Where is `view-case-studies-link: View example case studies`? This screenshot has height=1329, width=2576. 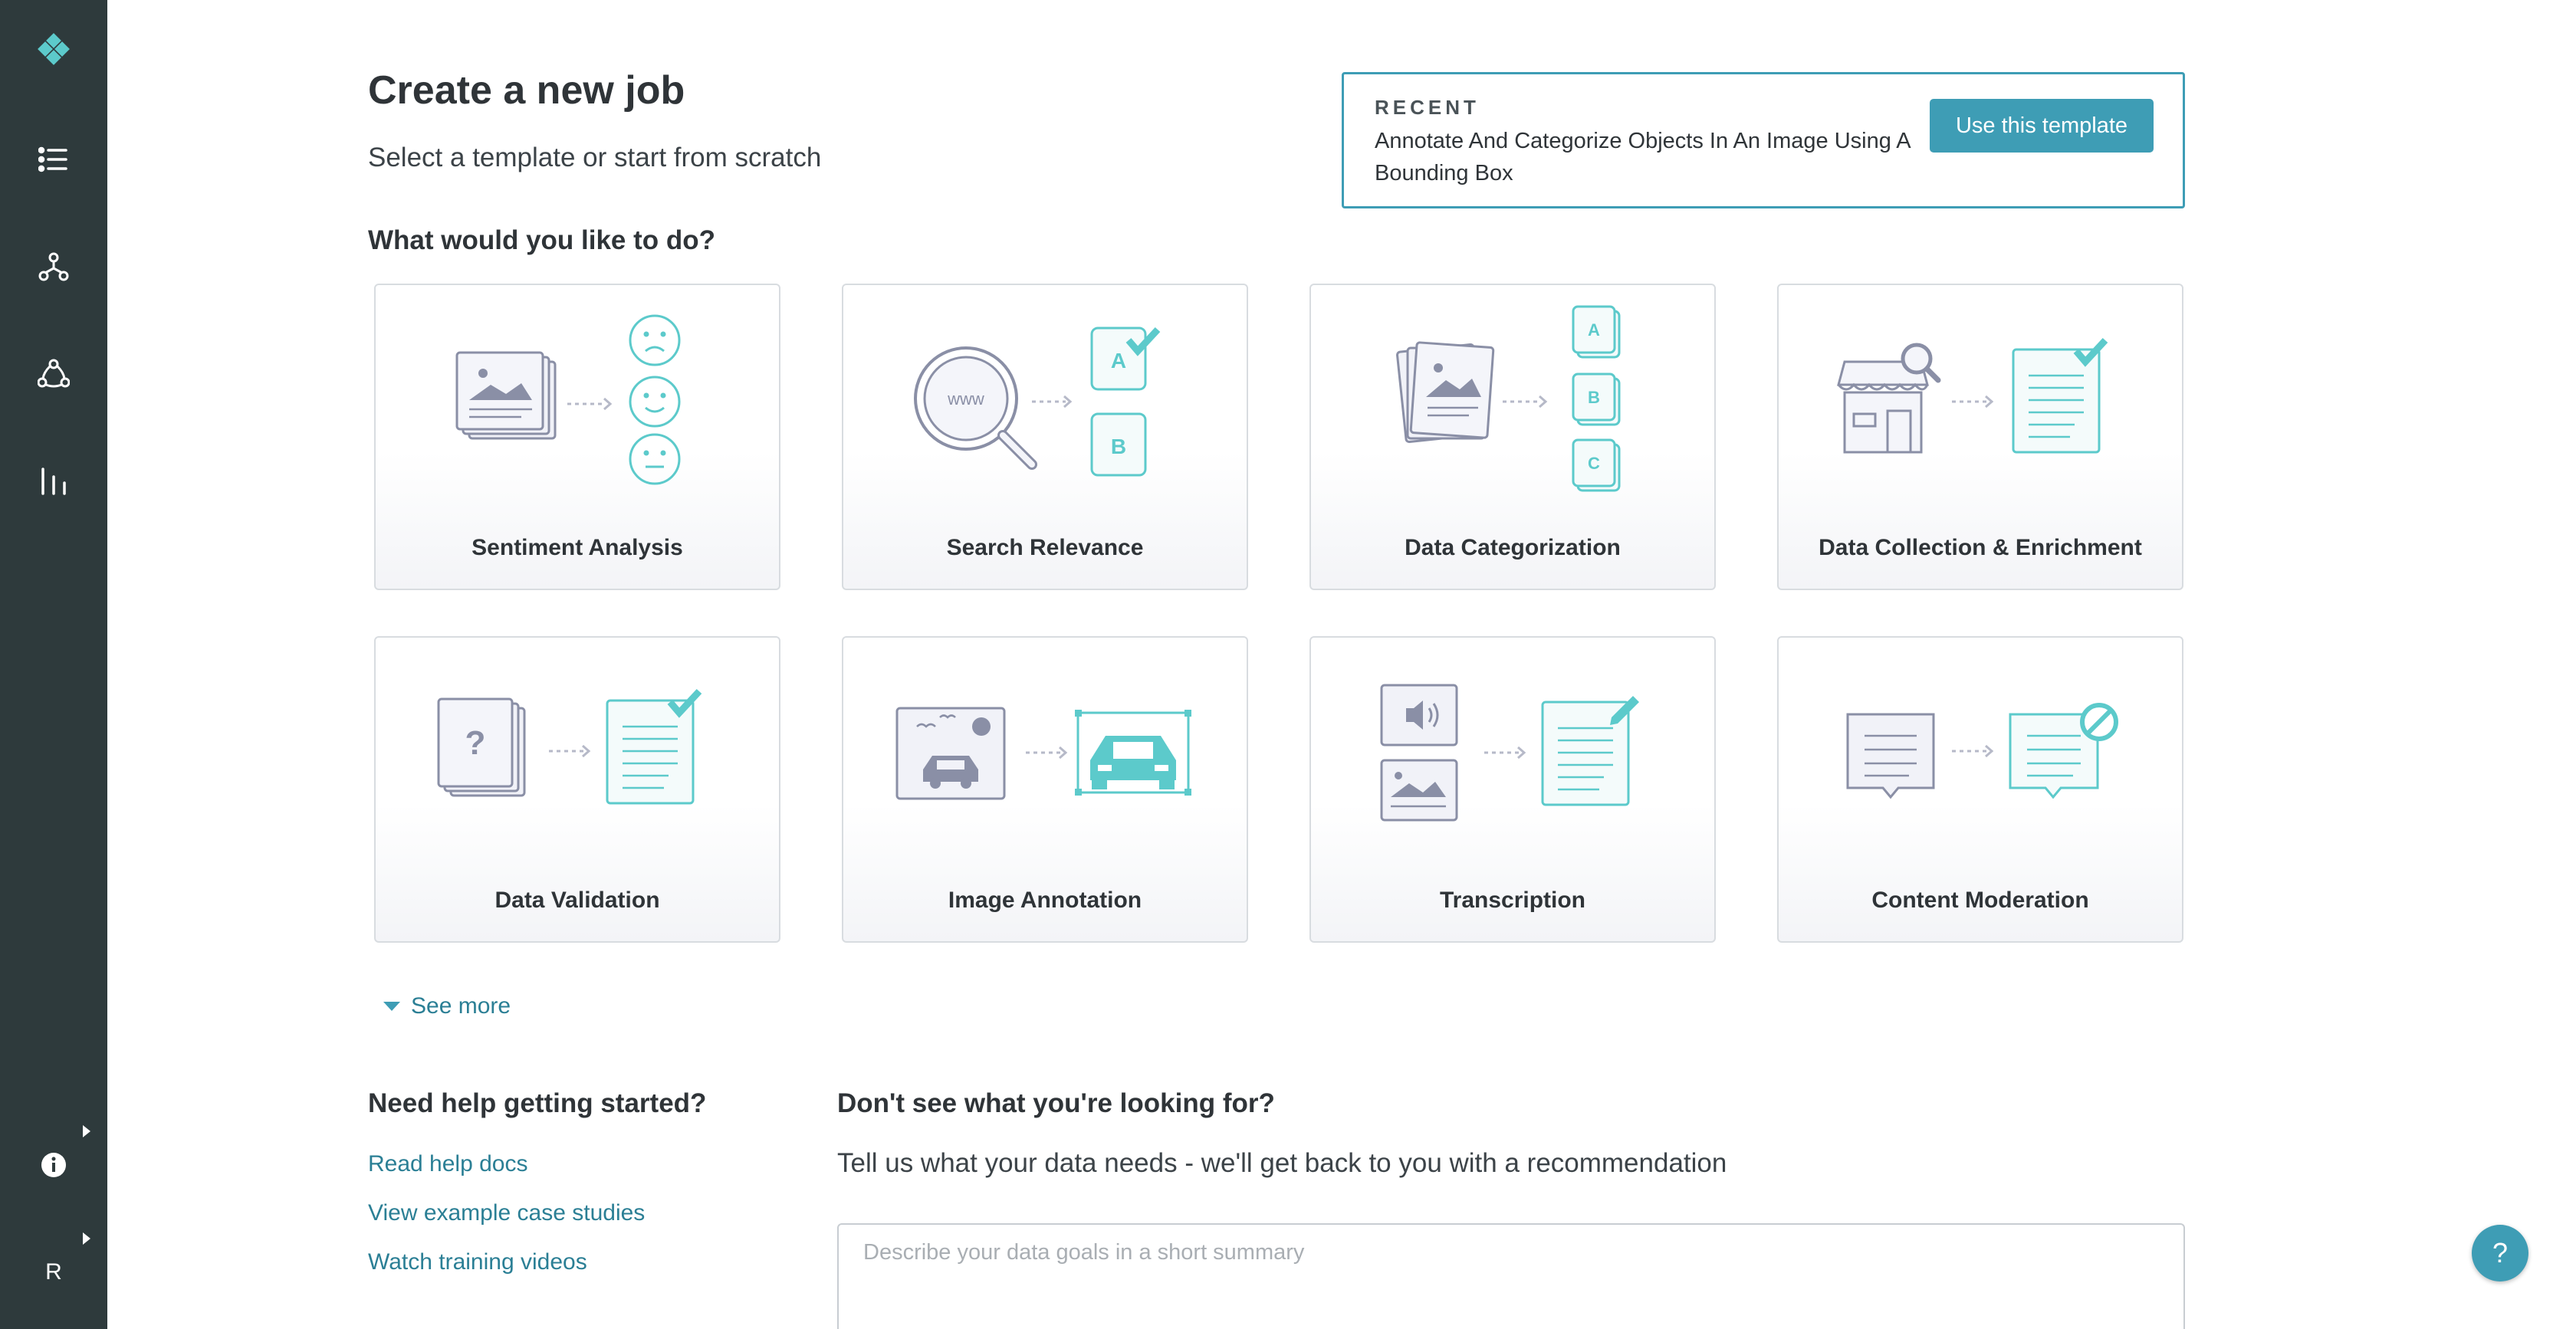
view-case-studies-link: View example case studies is located at coordinates (507, 1213).